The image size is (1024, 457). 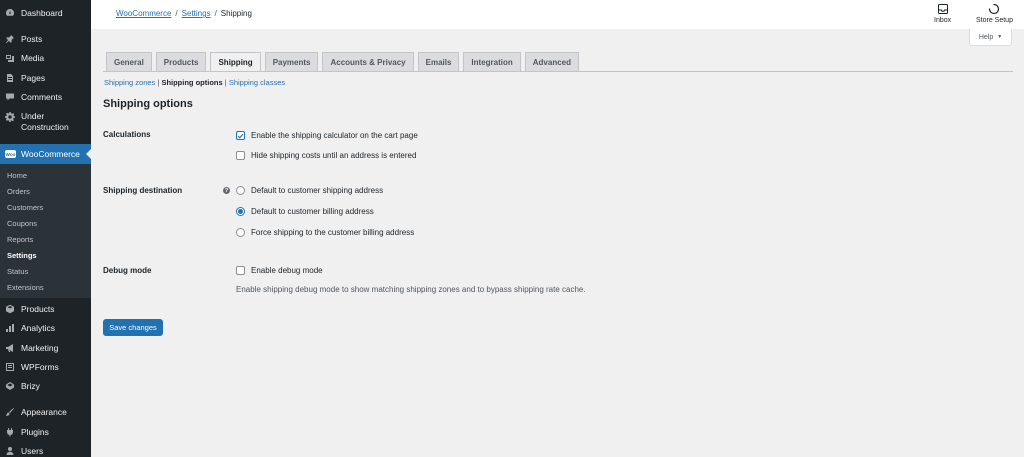 I want to click on page-icon, so click(x=10, y=78).